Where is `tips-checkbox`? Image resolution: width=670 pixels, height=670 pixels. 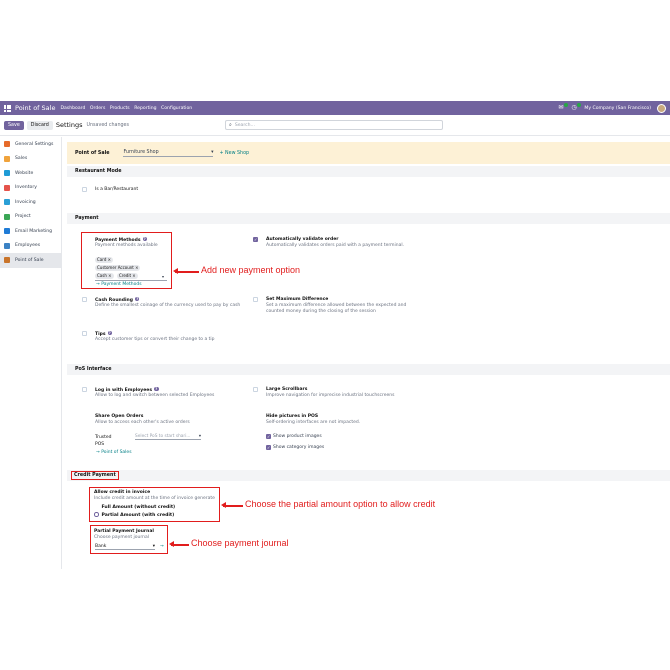 tips-checkbox is located at coordinates (84, 333).